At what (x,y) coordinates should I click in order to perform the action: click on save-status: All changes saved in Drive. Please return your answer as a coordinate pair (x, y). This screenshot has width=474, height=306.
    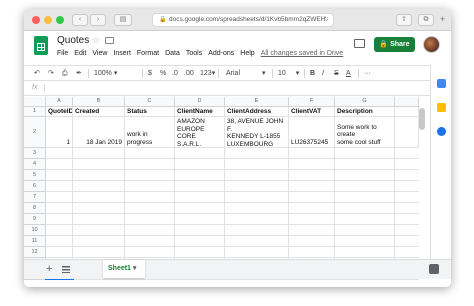
    Looking at the image, I should click on (302, 53).